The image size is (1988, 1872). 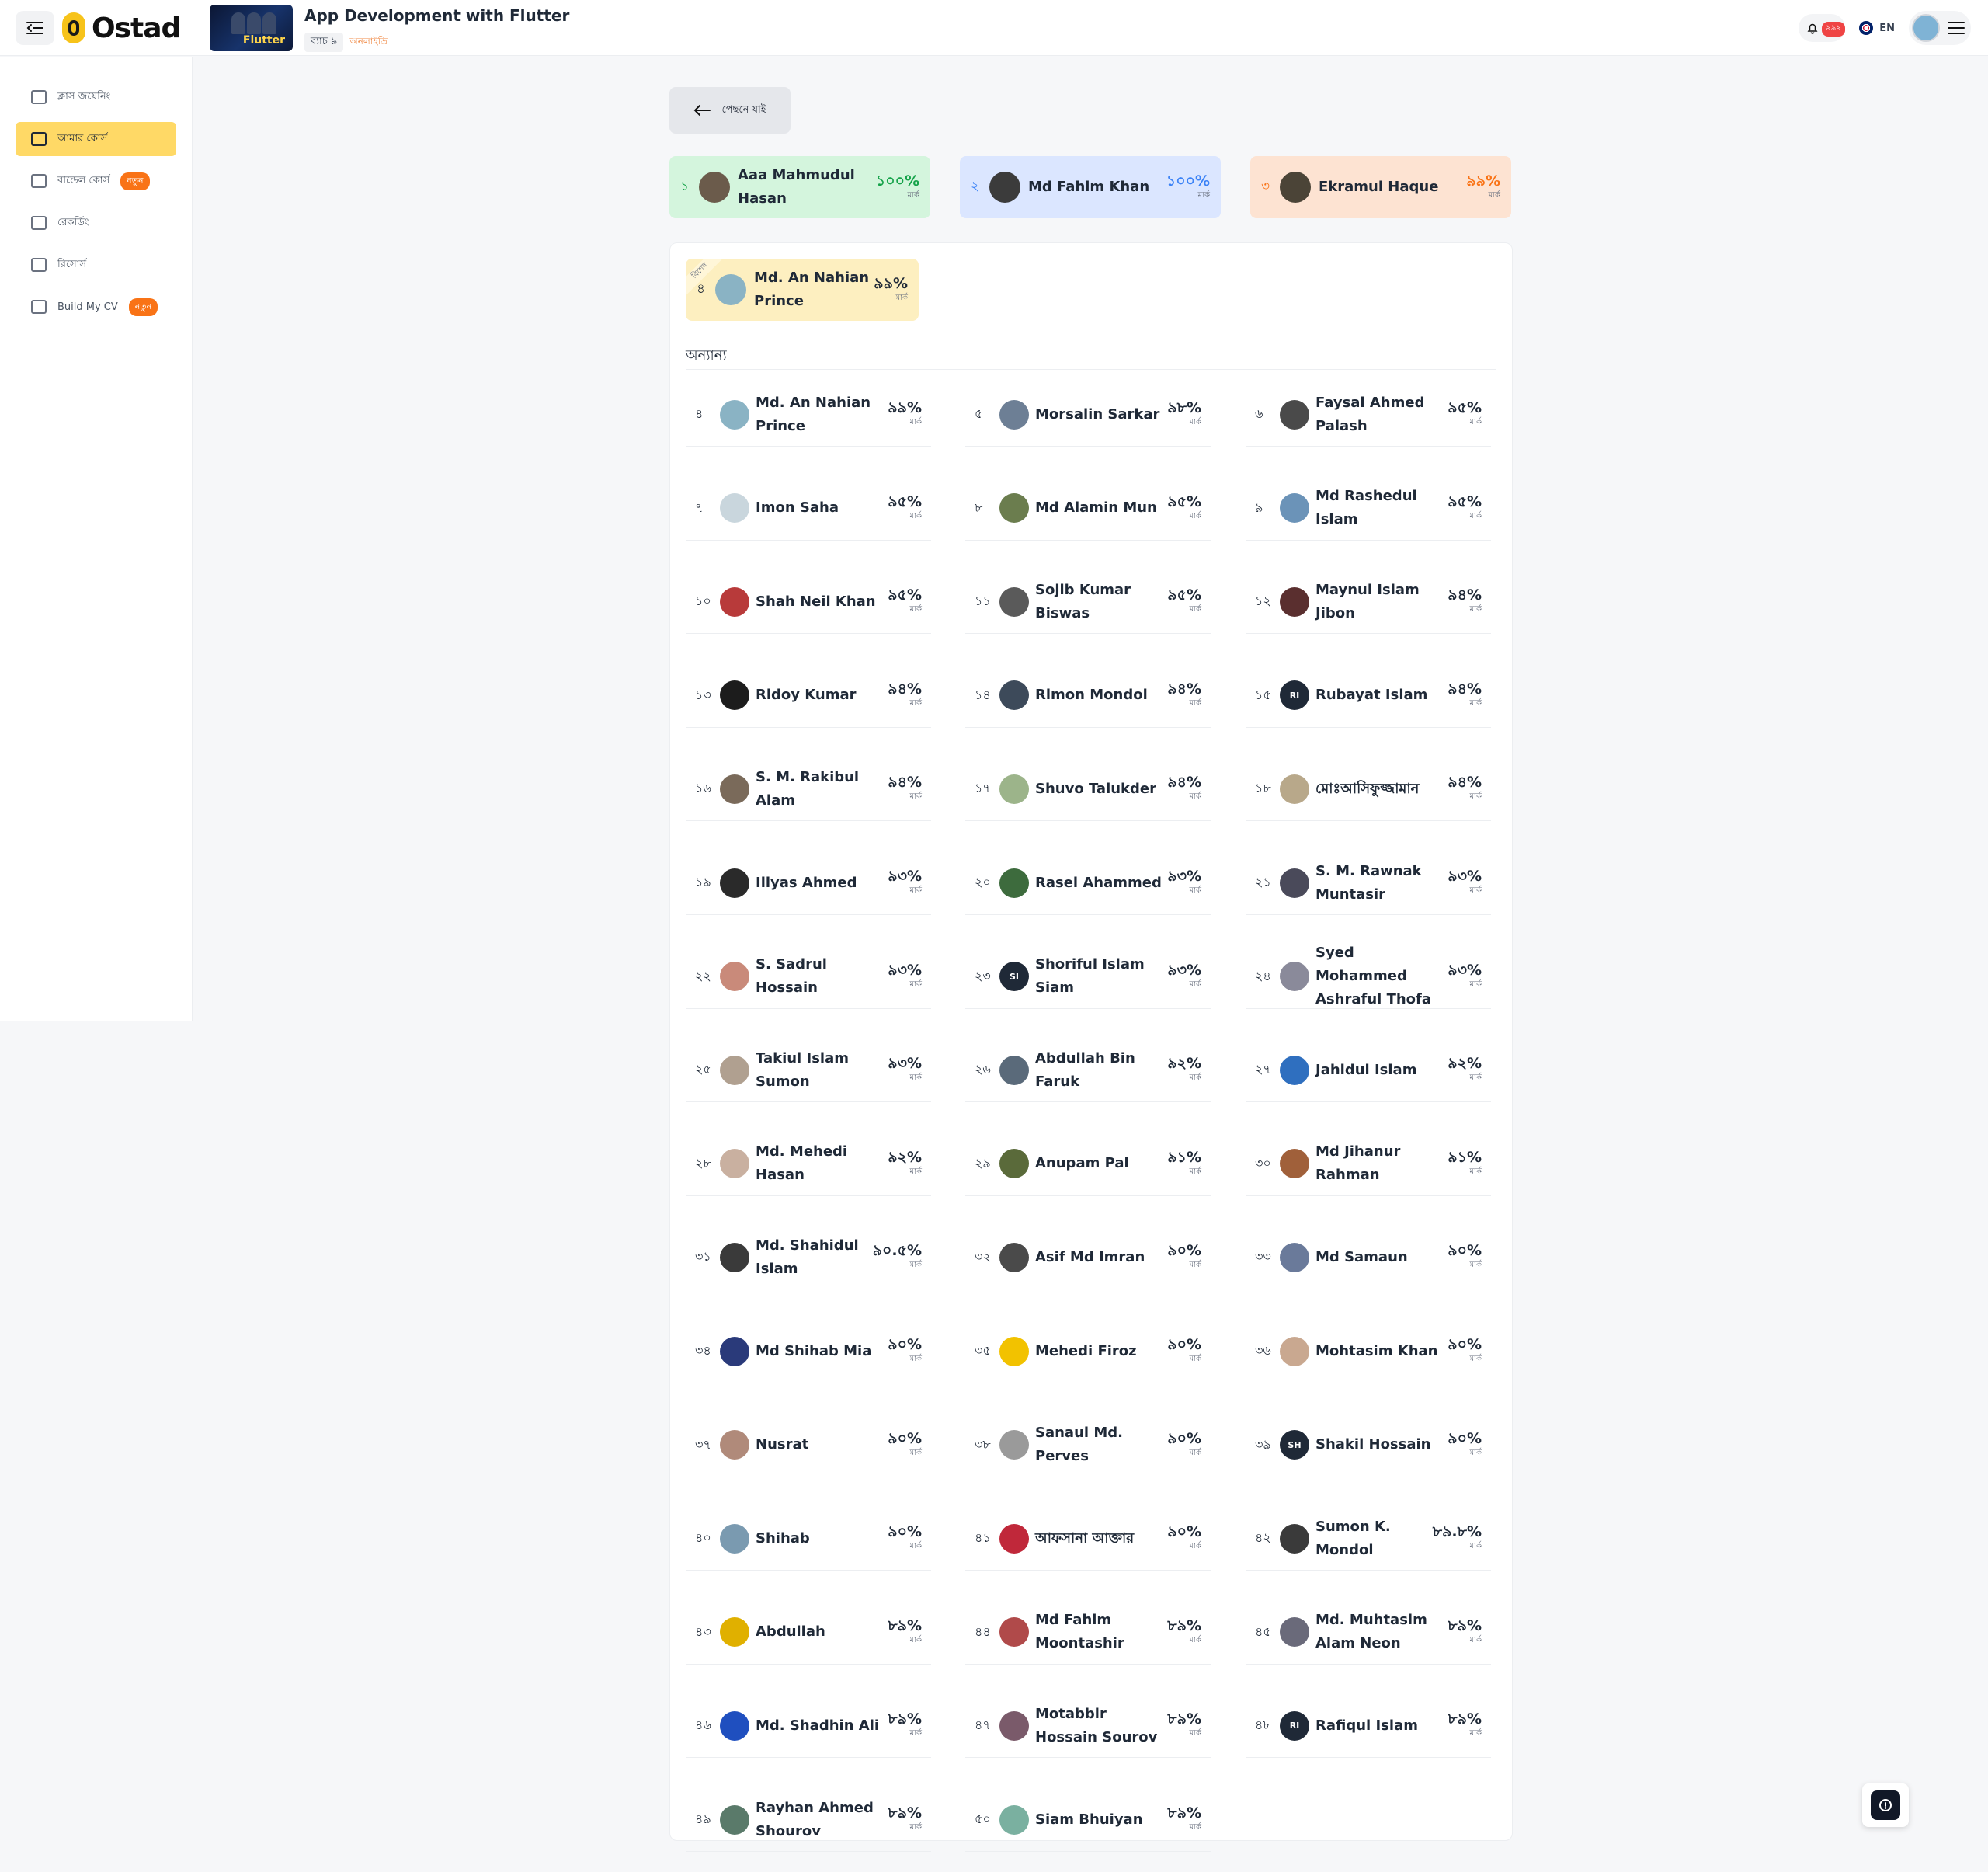 What do you see at coordinates (1380, 187) in the screenshot?
I see `podium-card: ৩ Ekramul Haque ৯৯% মার্ক` at bounding box center [1380, 187].